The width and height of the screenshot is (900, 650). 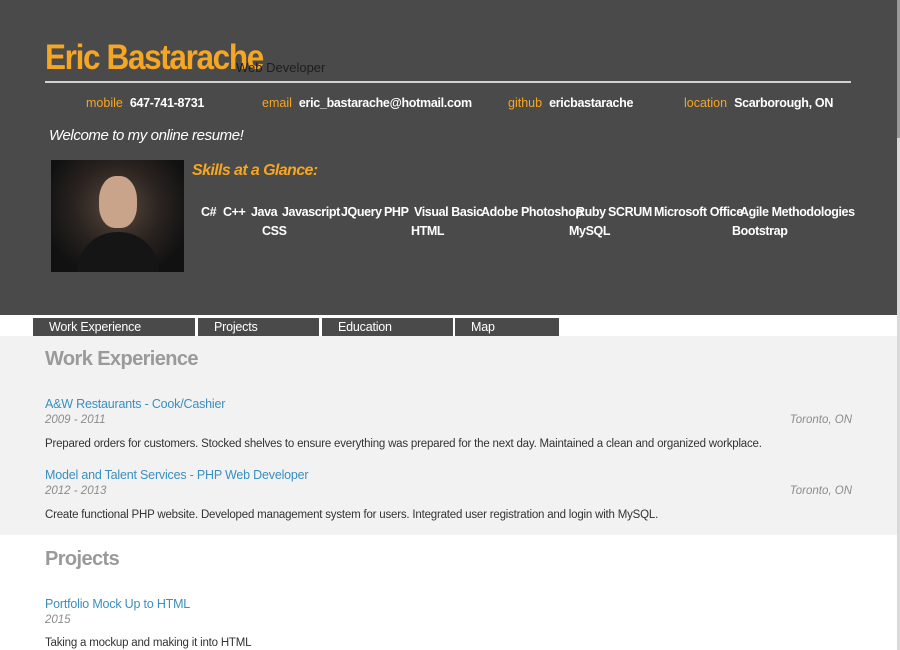 What do you see at coordinates (264, 212) in the screenshot?
I see `skill-item: Java` at bounding box center [264, 212].